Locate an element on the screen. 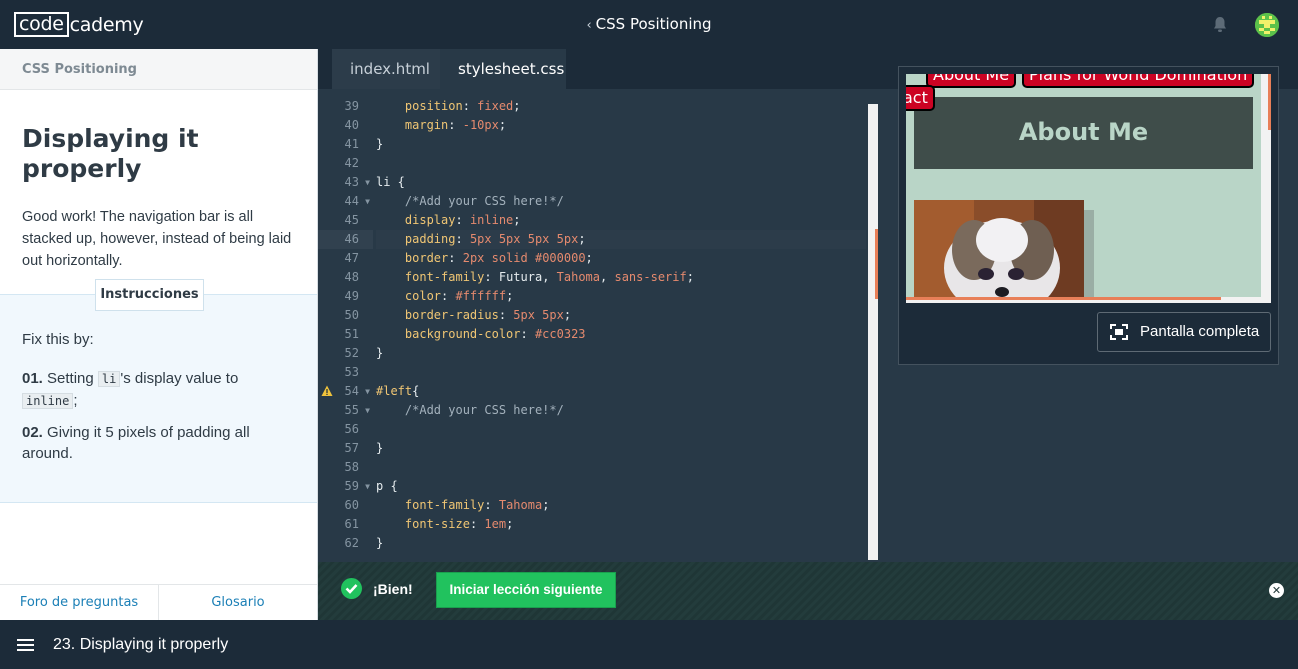 Image resolution: width=1298 pixels, height=669 pixels. lesson-progress-title: 23. Displaying it properly is located at coordinates (140, 645).